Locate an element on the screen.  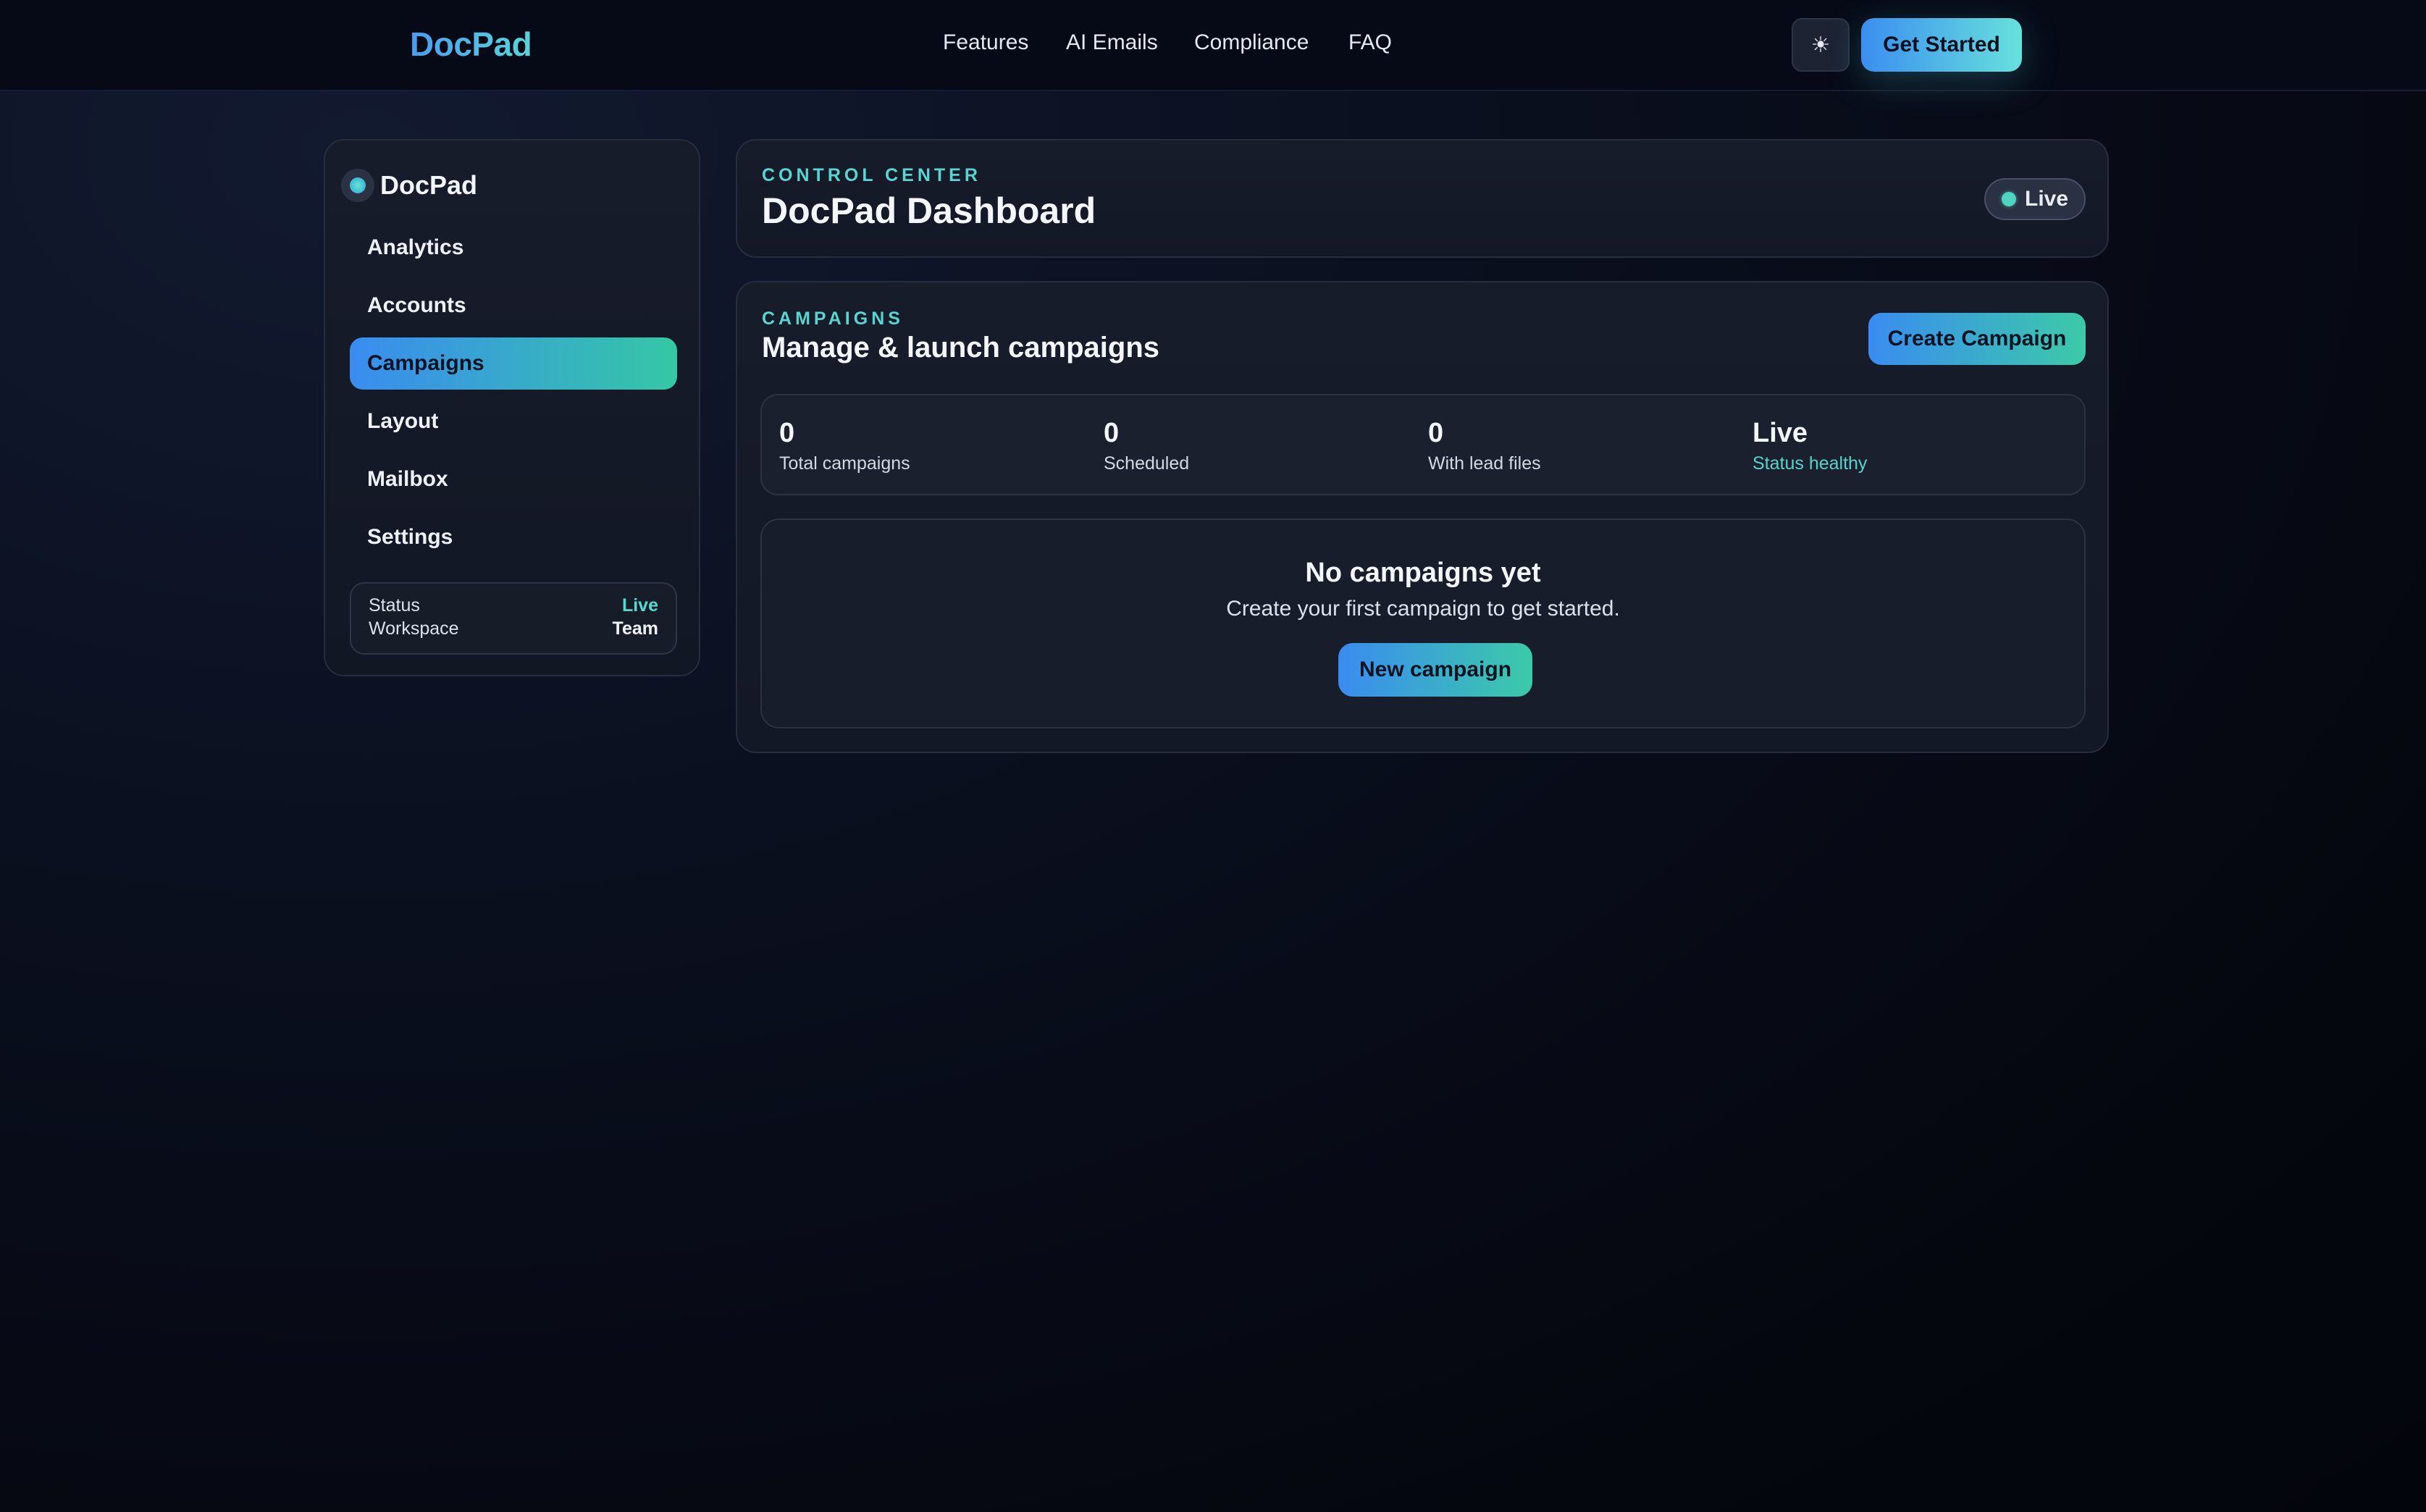
sidebar-item-mailbox: Mailbox is located at coordinates (513, 479).